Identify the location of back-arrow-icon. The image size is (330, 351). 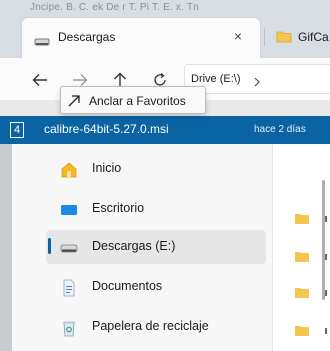
(39, 80).